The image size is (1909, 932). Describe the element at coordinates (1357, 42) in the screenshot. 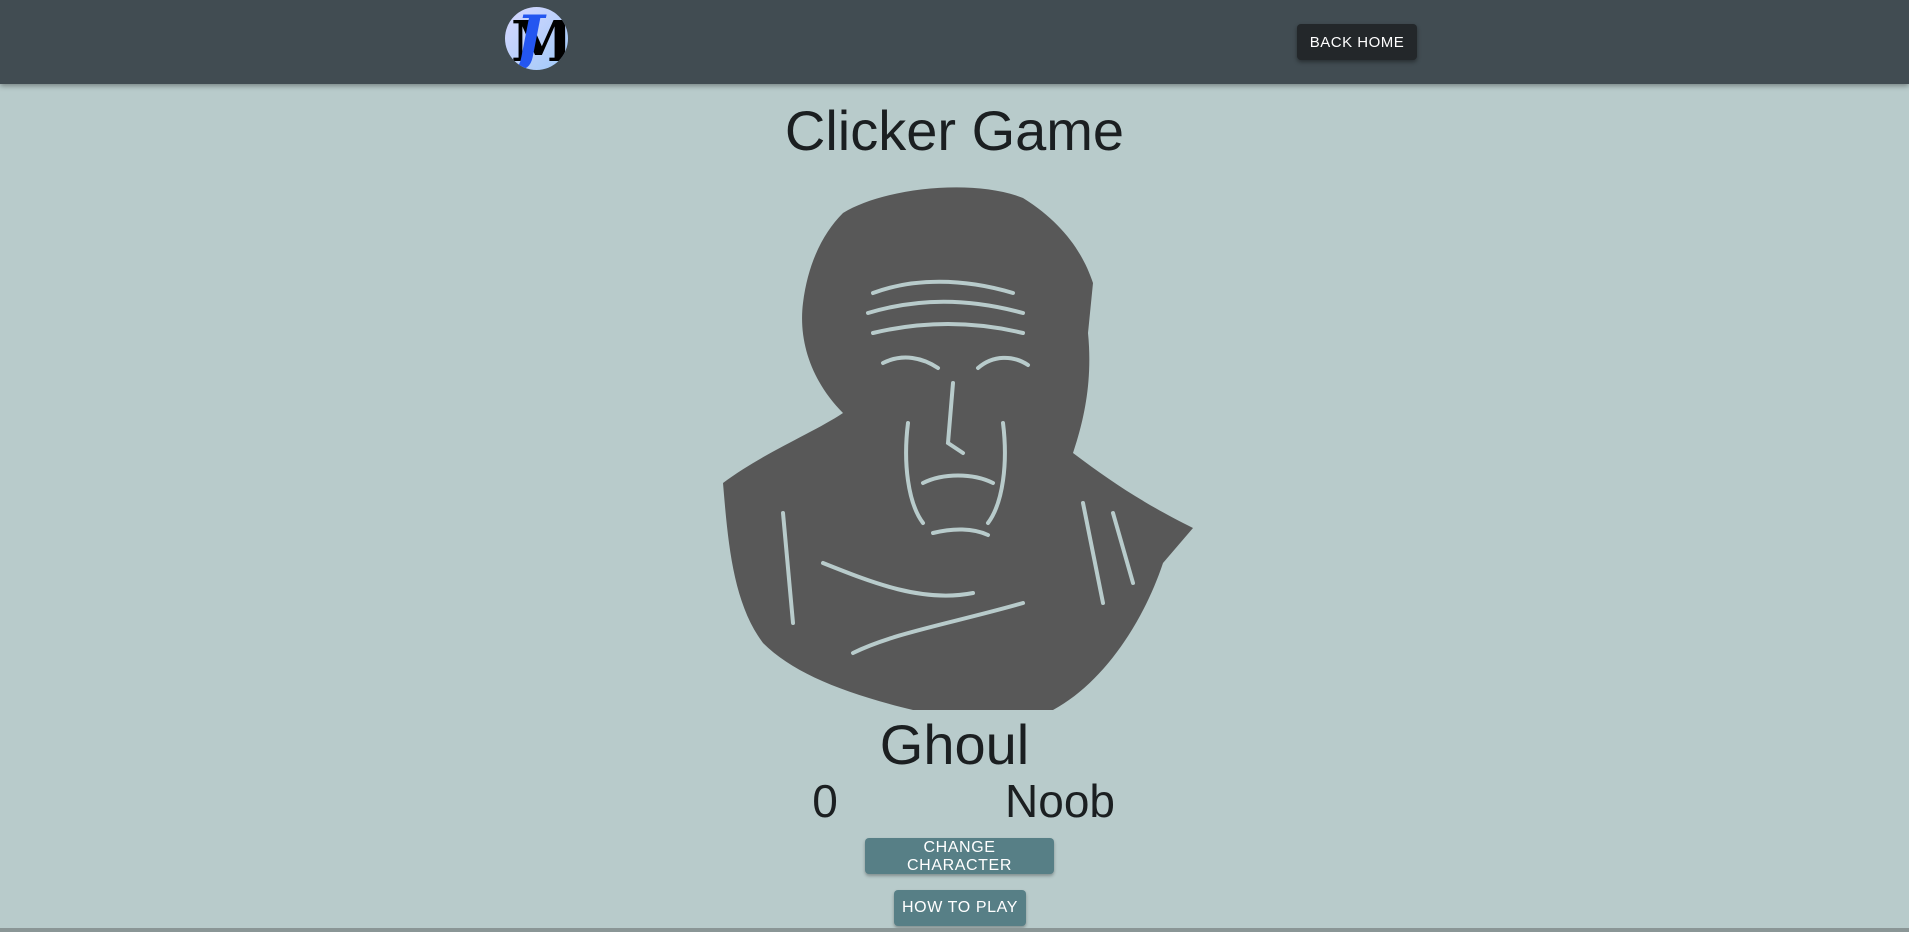

I see `back-home-button: BACK HOME` at that location.